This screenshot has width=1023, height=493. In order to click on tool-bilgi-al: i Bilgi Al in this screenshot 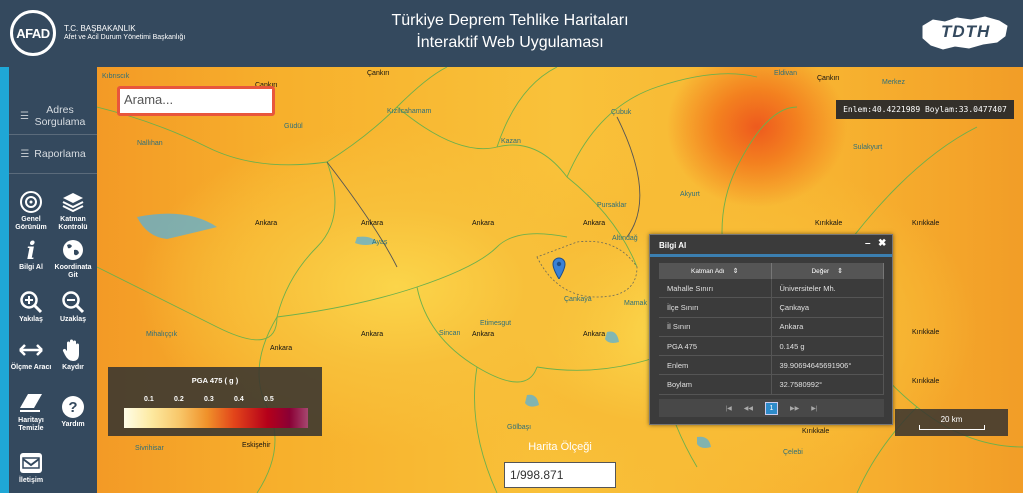, I will do `click(31, 253)`.